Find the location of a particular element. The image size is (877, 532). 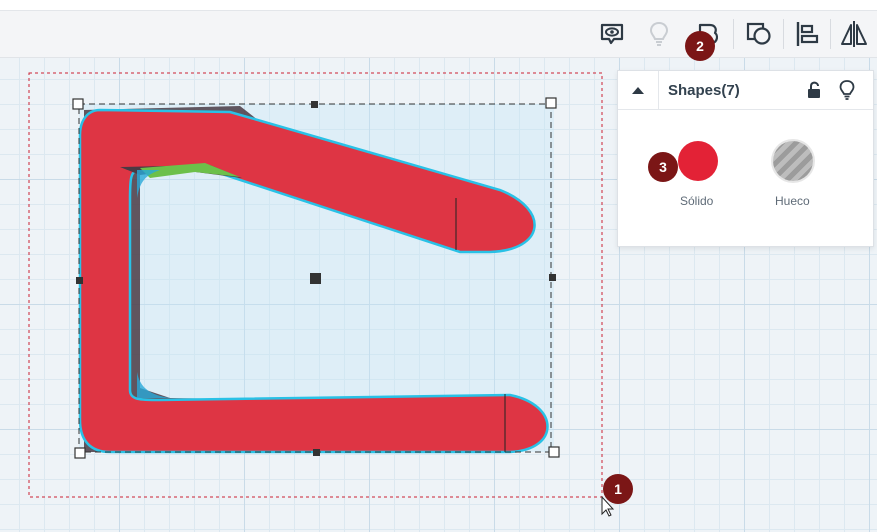

step-badge-3: 3 is located at coordinates (663, 167).